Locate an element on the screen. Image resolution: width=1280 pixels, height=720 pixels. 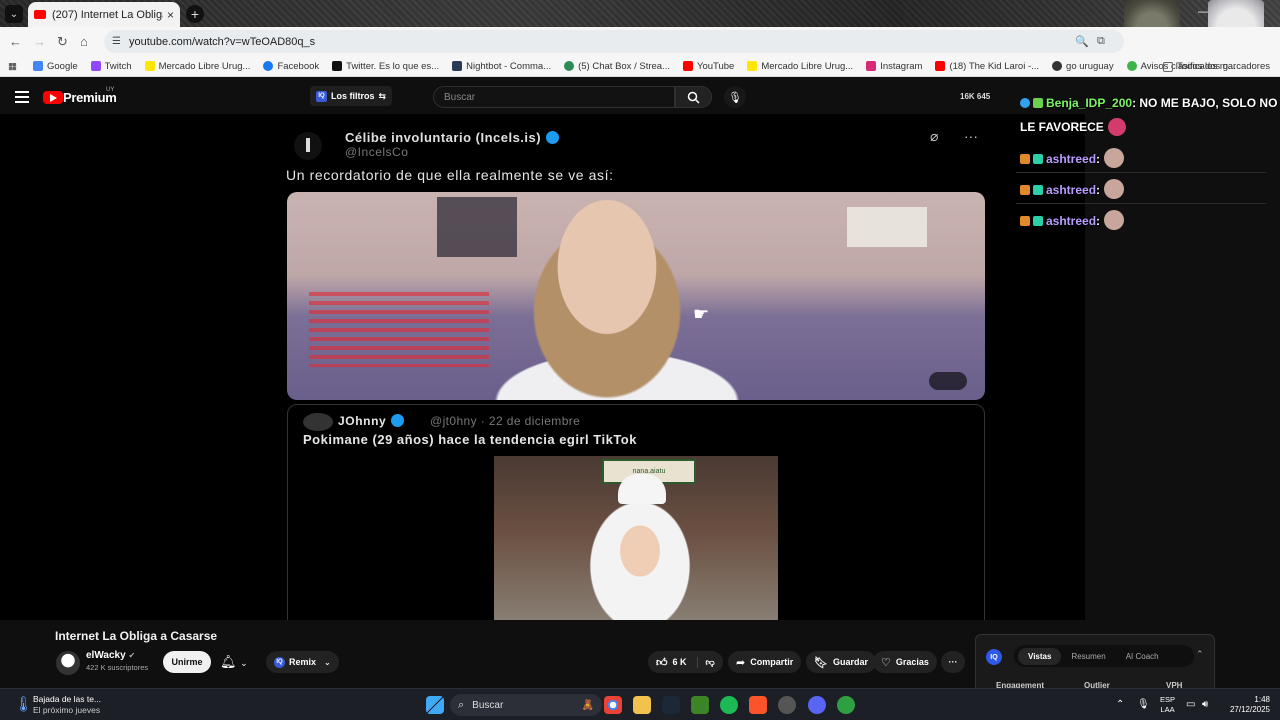
bookmark-go-uruguay: go uruguay is located at coordinates (1083, 66).